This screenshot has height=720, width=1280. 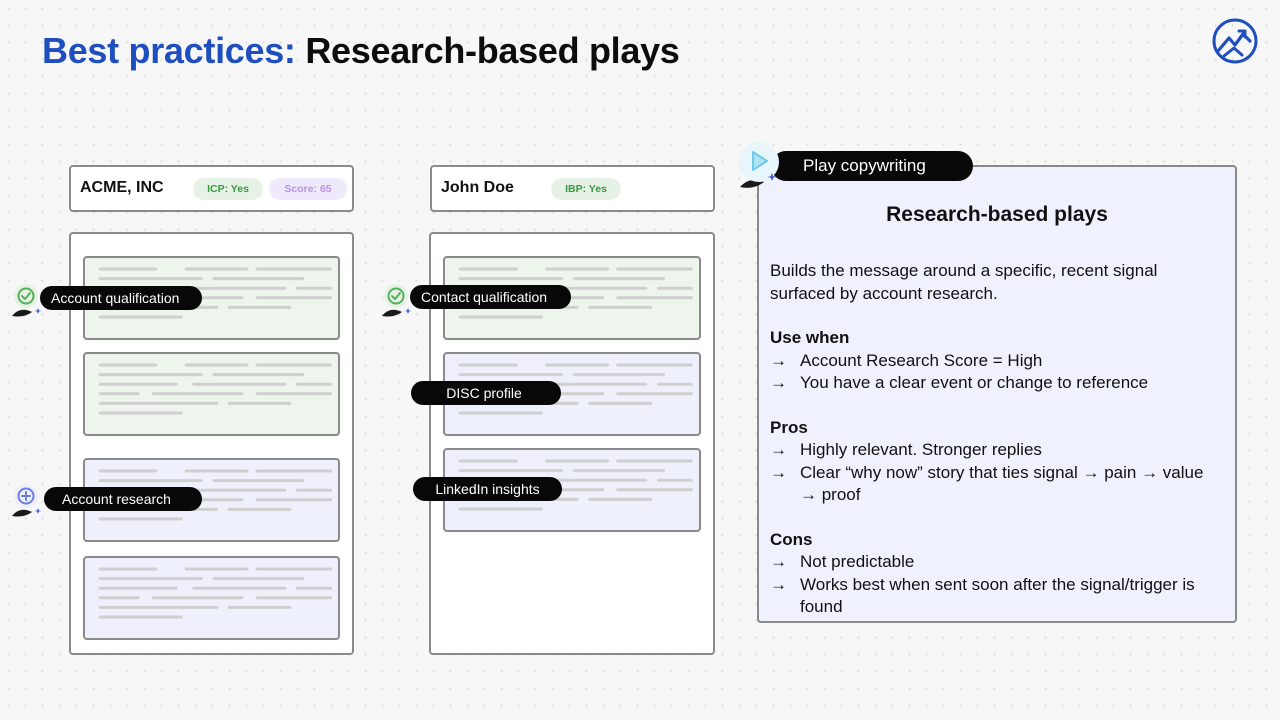 I want to click on account-name: ACME, INC, so click(x=122, y=187).